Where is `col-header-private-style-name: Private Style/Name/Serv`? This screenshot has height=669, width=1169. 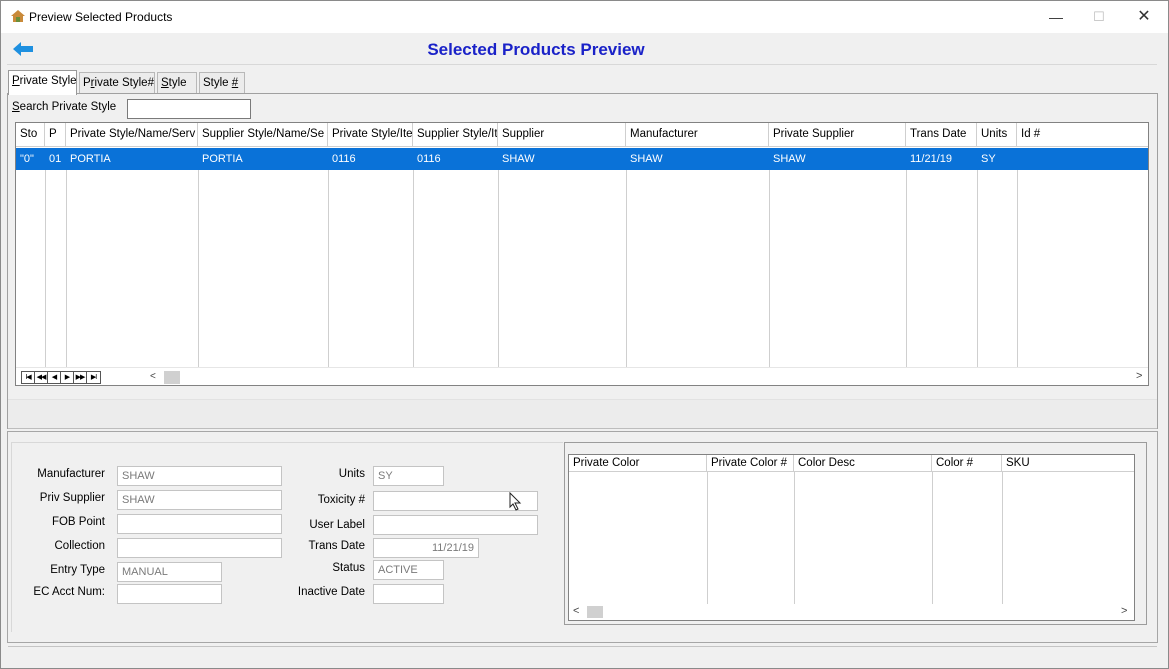
col-header-private-style-name: Private Style/Name/Serv is located at coordinates (132, 135).